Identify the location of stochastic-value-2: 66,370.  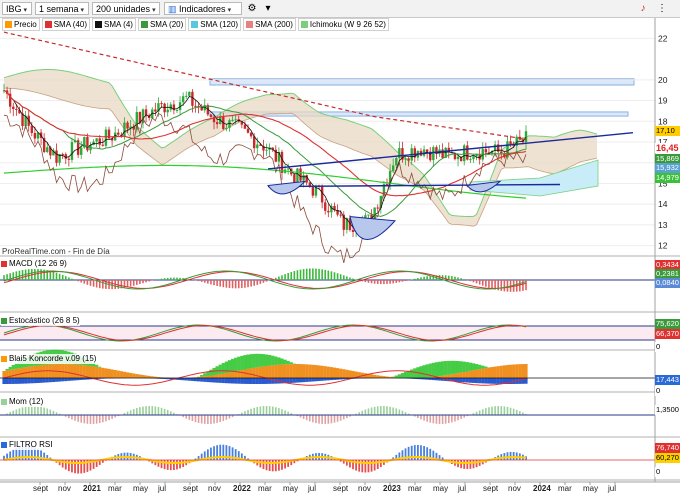
(667, 334).